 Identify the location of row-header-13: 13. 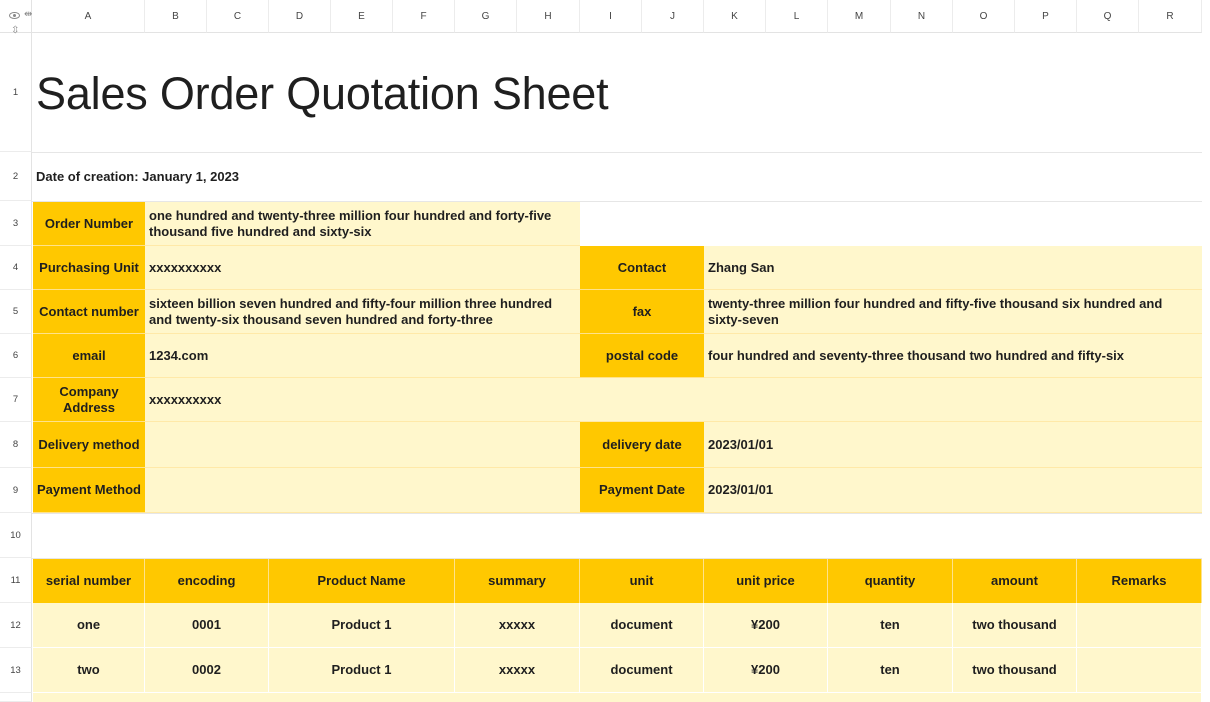
(16, 670).